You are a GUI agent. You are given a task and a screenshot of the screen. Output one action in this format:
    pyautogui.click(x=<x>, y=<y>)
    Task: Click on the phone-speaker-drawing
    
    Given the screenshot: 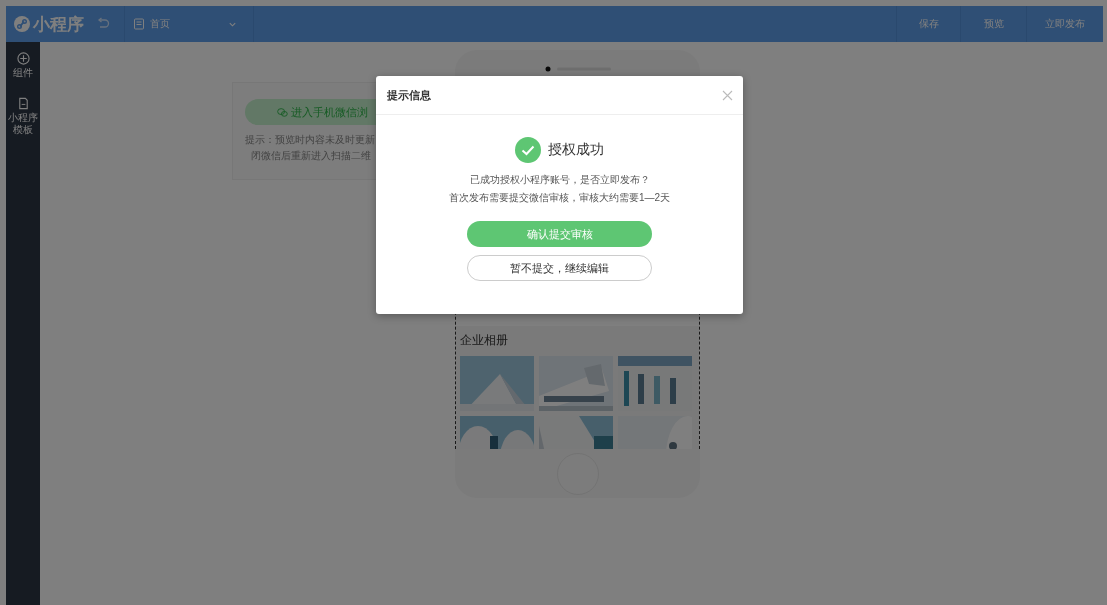 What is the action you would take?
    pyautogui.click(x=577, y=69)
    